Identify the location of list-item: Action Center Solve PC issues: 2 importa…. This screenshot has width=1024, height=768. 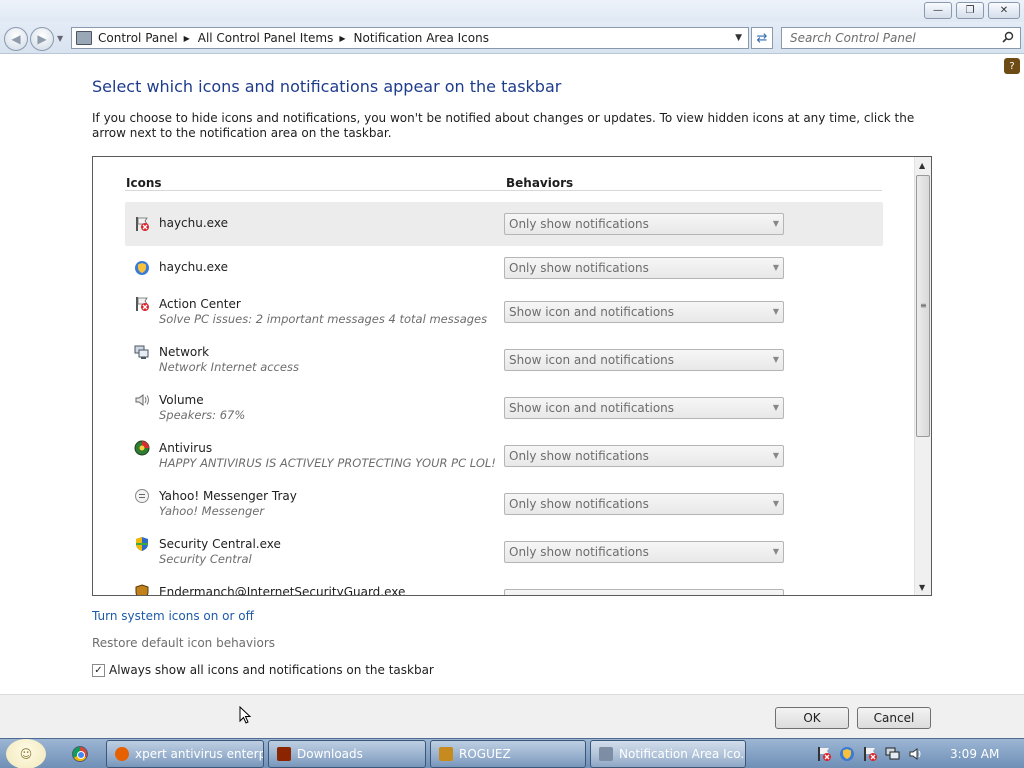
(504, 312).